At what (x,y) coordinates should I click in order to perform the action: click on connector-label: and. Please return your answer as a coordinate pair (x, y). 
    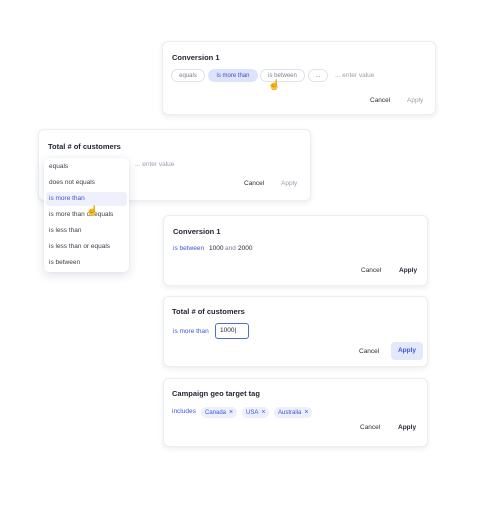
    Looking at the image, I should click on (230, 248).